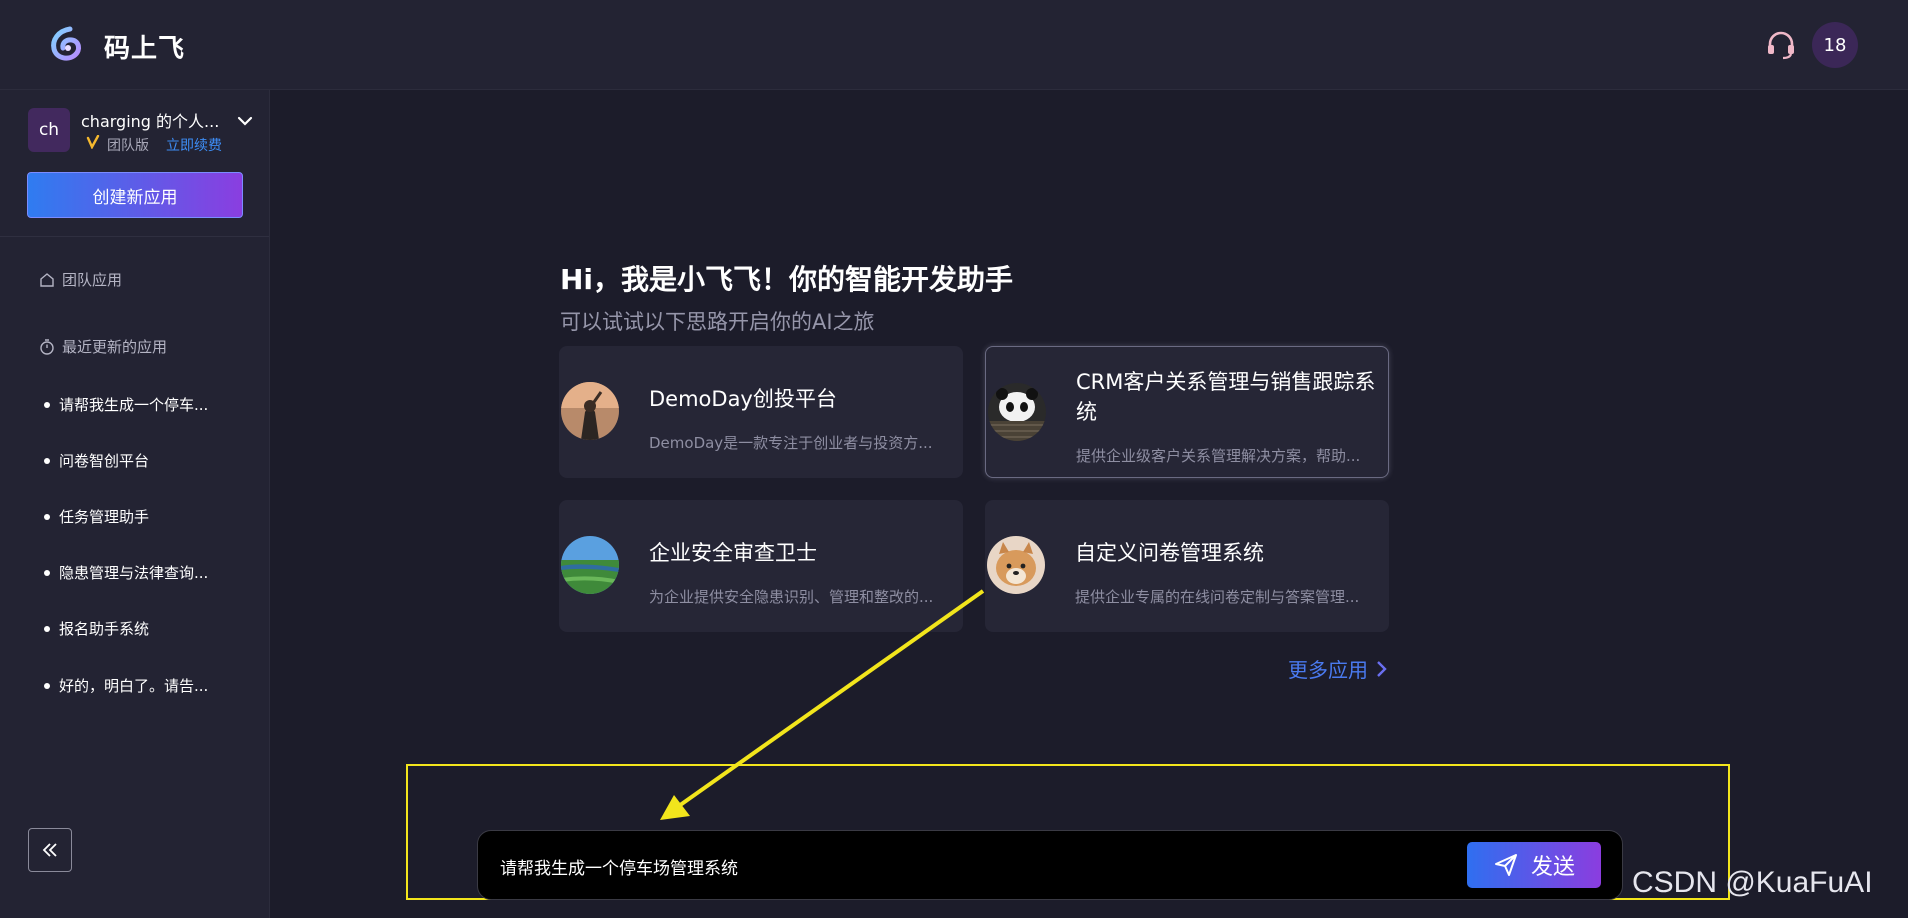 The height and width of the screenshot is (918, 1908). I want to click on double-chevron-left-icon, so click(49, 850).